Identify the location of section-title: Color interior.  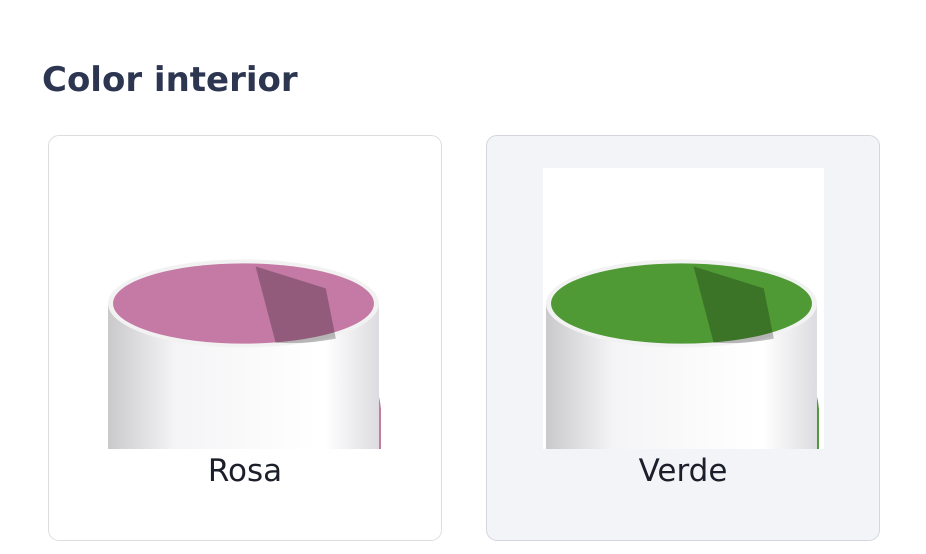
(170, 81).